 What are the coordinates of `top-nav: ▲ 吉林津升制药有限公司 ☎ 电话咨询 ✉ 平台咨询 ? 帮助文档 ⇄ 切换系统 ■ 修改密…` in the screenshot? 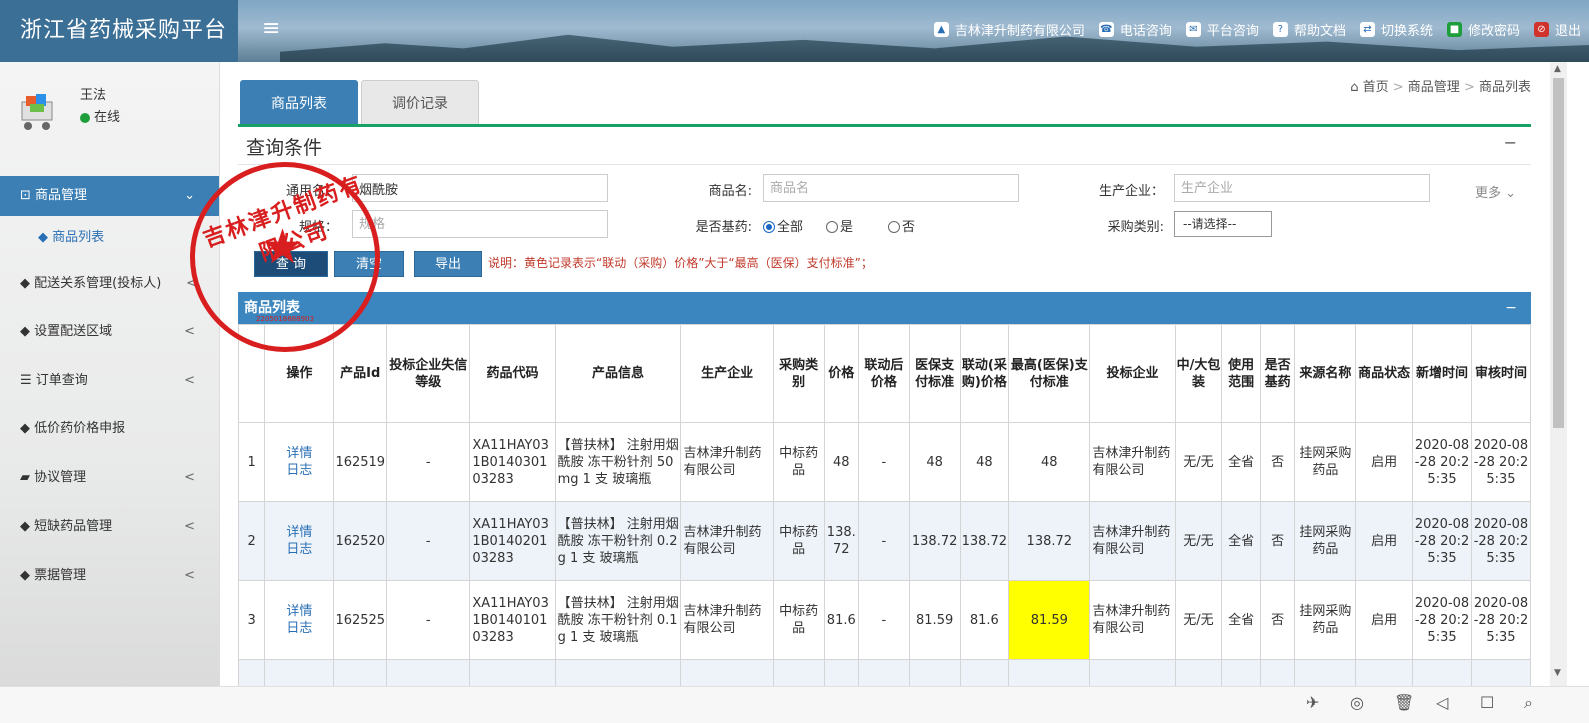 It's located at (1257, 29).